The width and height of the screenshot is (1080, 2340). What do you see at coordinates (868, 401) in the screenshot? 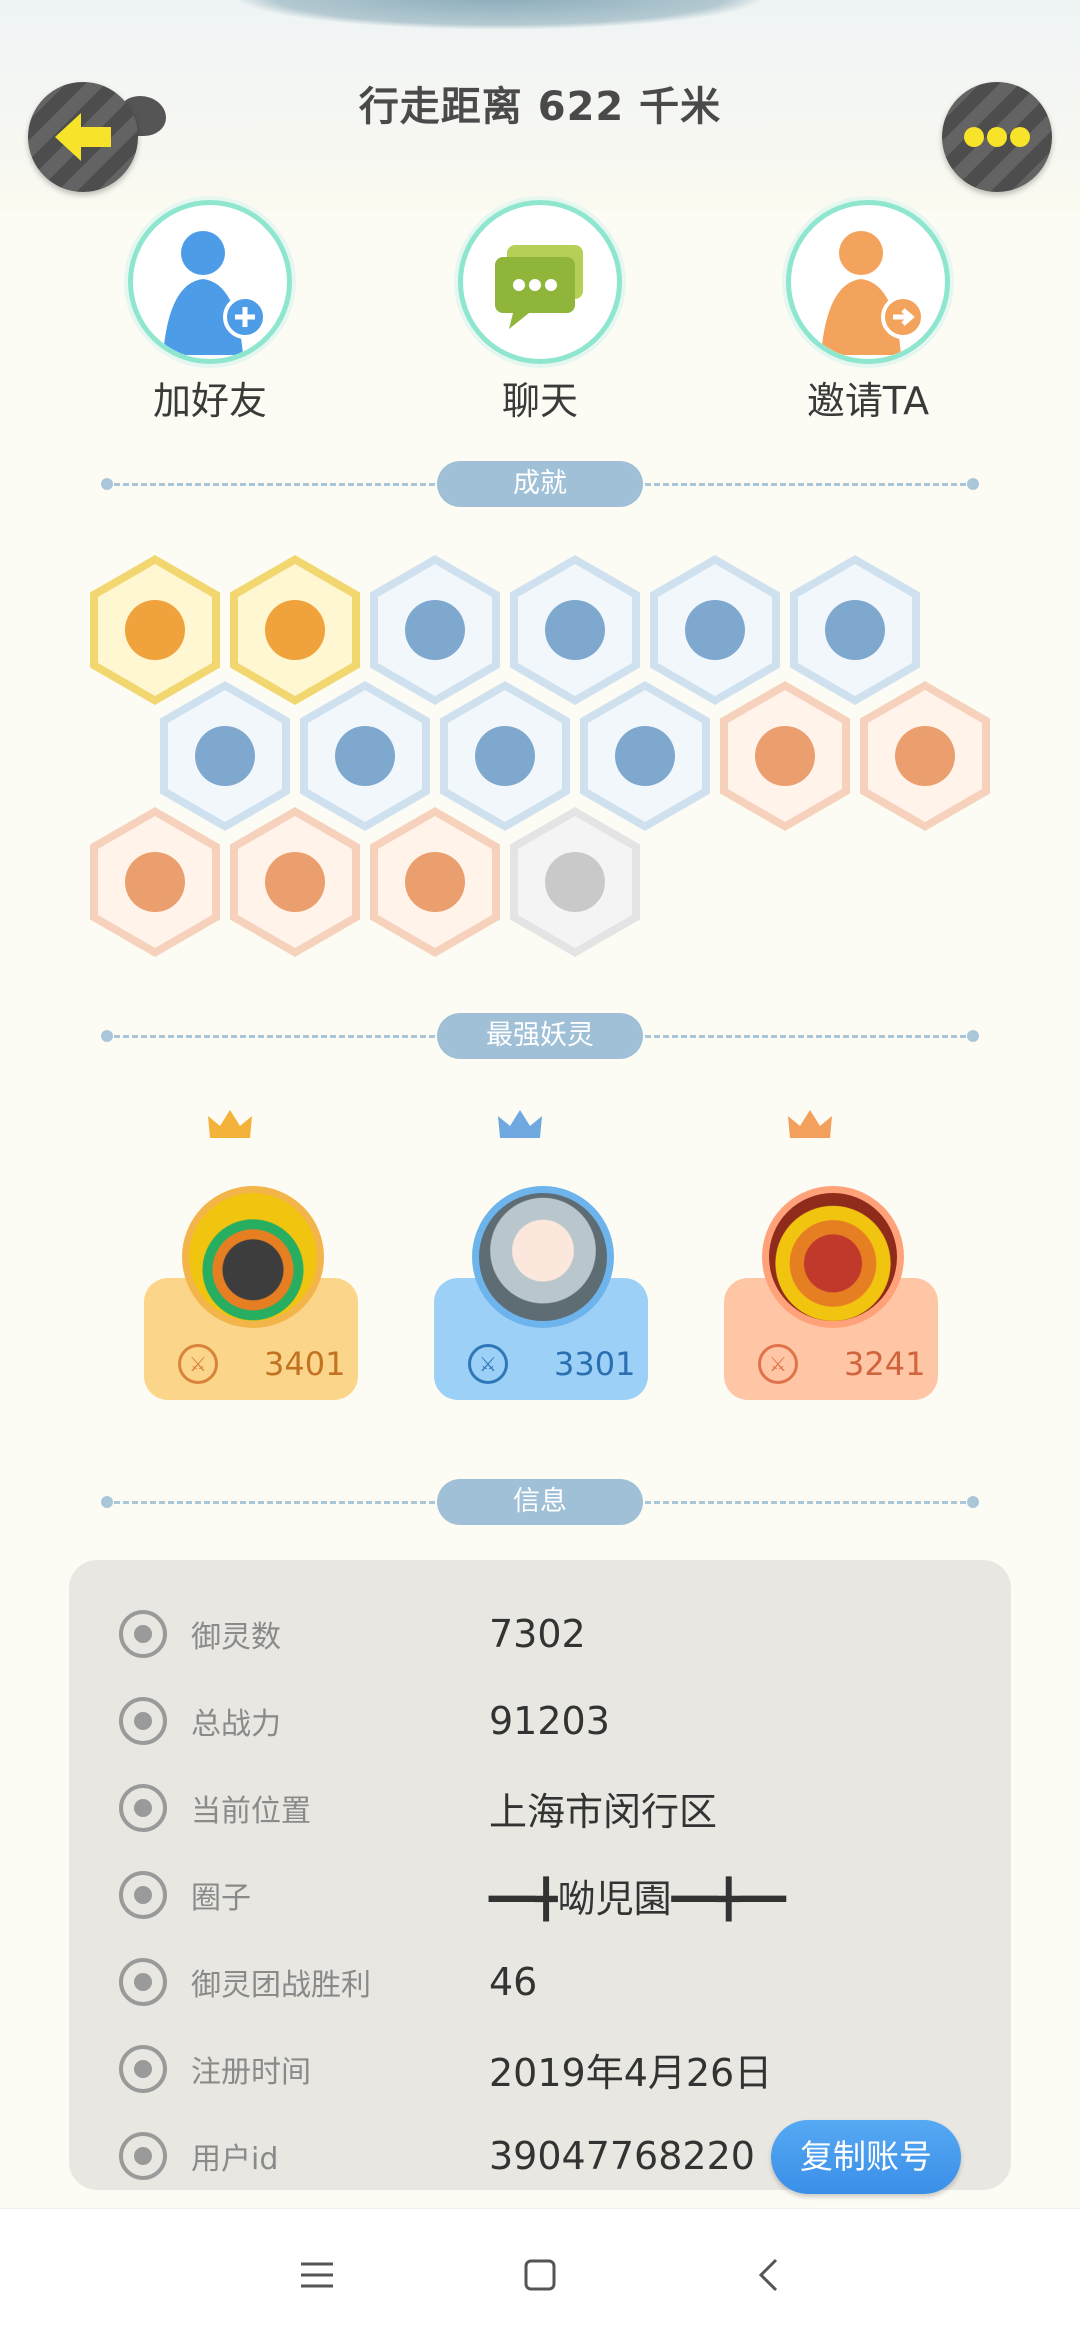
I see `invite-label: 邀请TA` at bounding box center [868, 401].